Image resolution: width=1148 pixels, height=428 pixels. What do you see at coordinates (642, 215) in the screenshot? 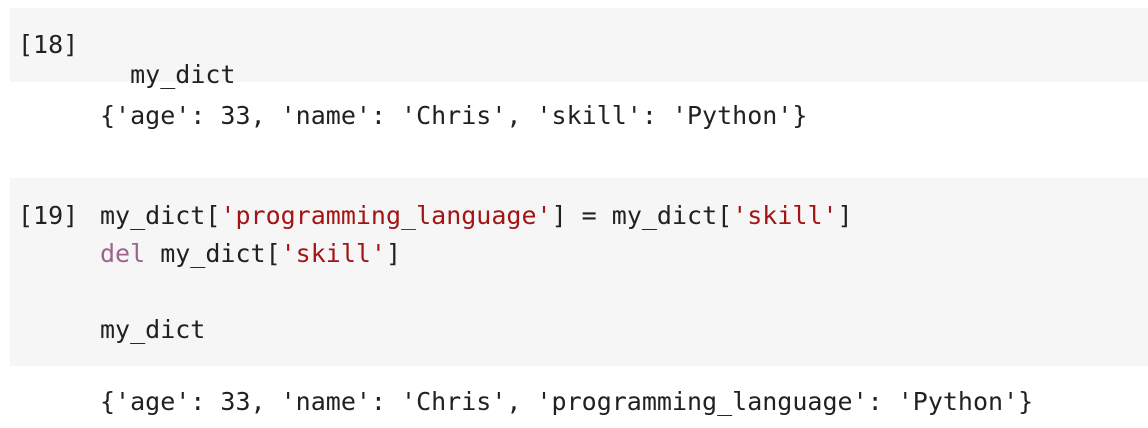
I see `code-token: ] = my_dict[` at bounding box center [642, 215].